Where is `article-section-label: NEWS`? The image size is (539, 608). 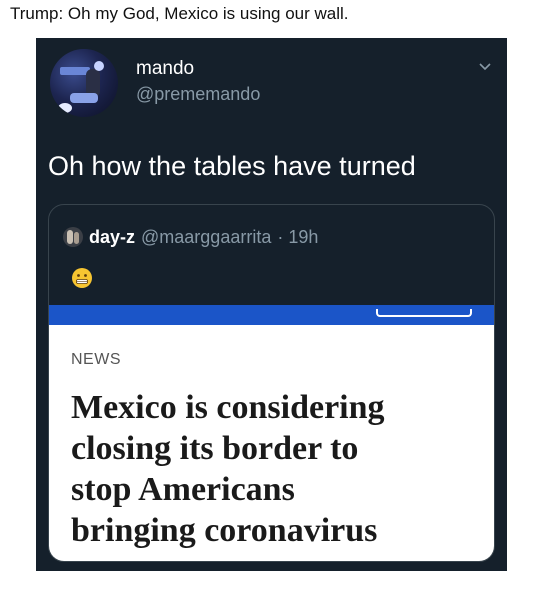 article-section-label: NEWS is located at coordinates (96, 359).